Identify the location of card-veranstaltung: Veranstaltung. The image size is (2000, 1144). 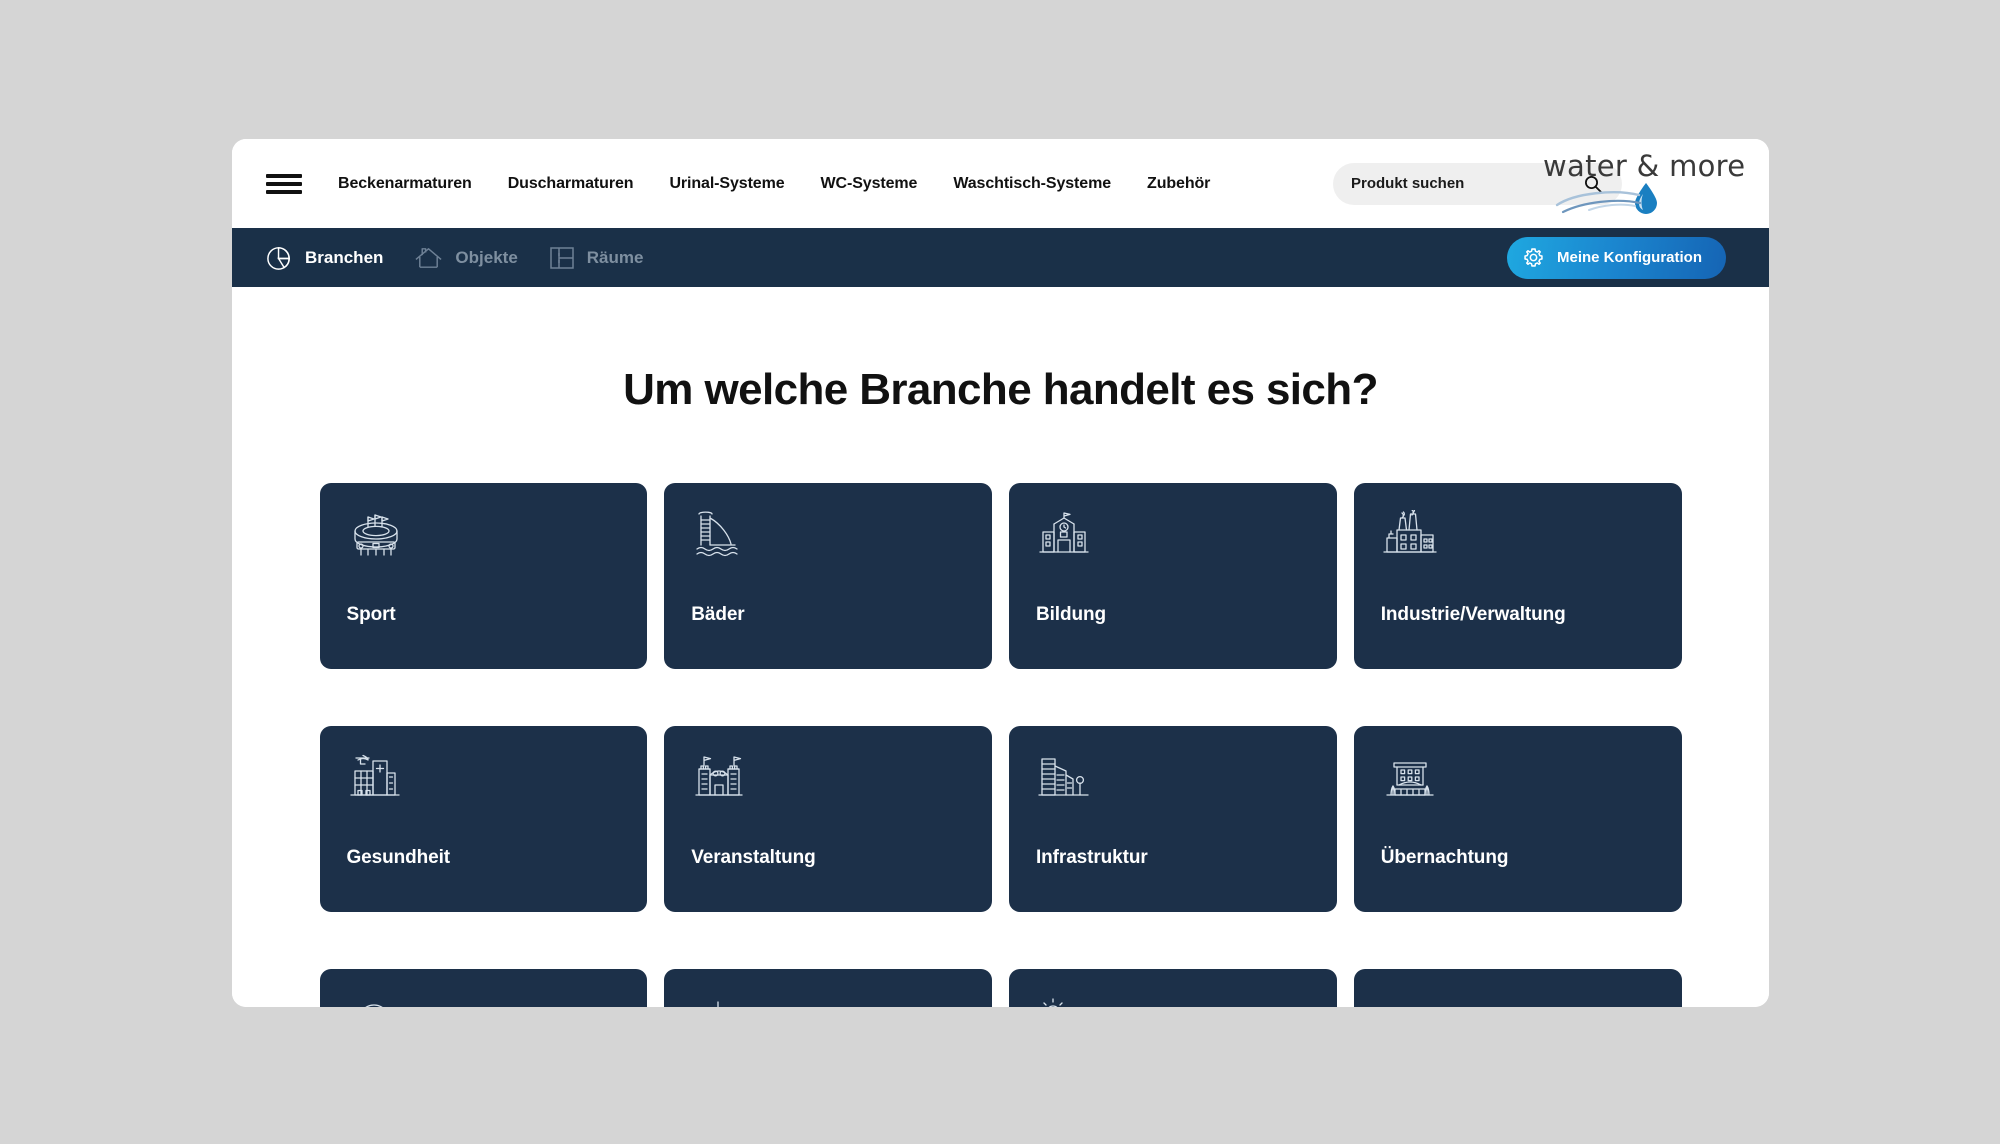
(828, 819).